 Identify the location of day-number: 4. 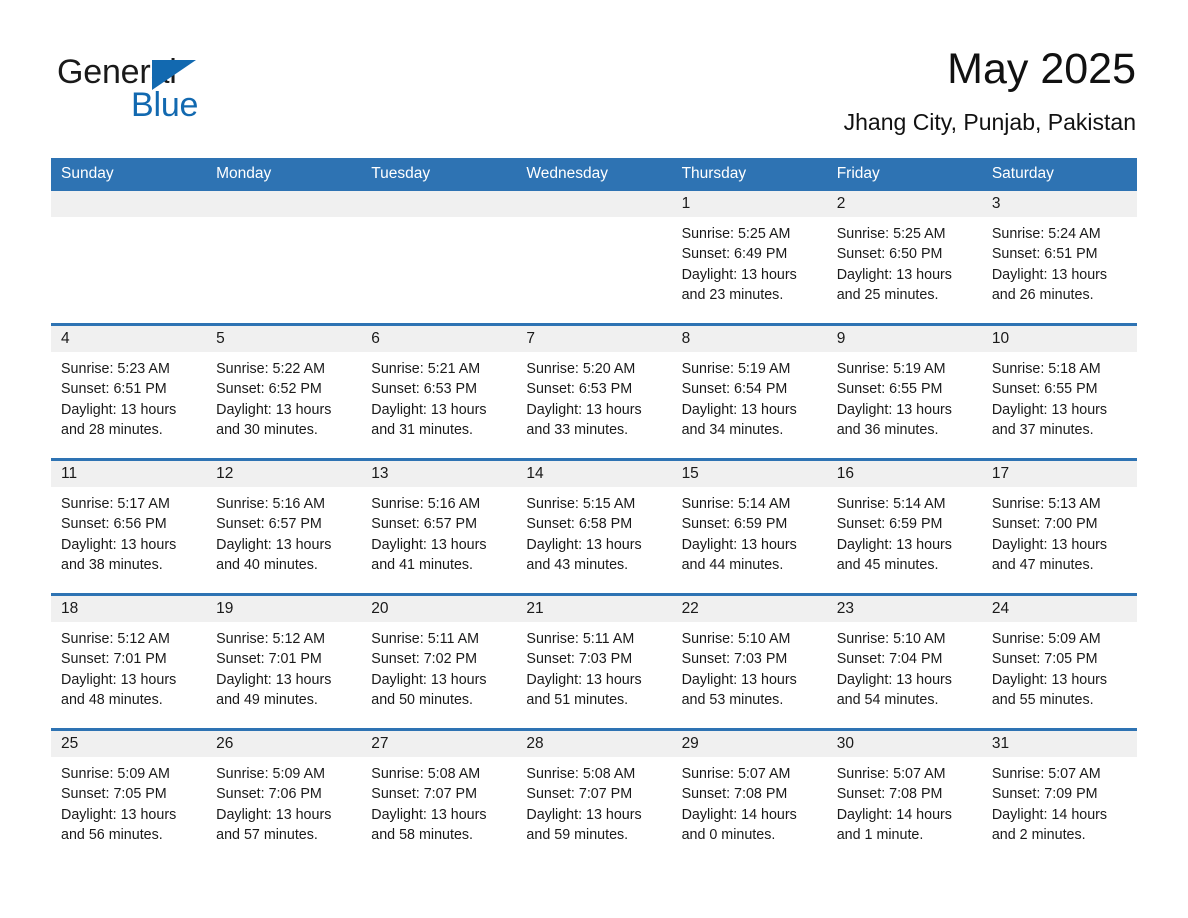
(129, 339).